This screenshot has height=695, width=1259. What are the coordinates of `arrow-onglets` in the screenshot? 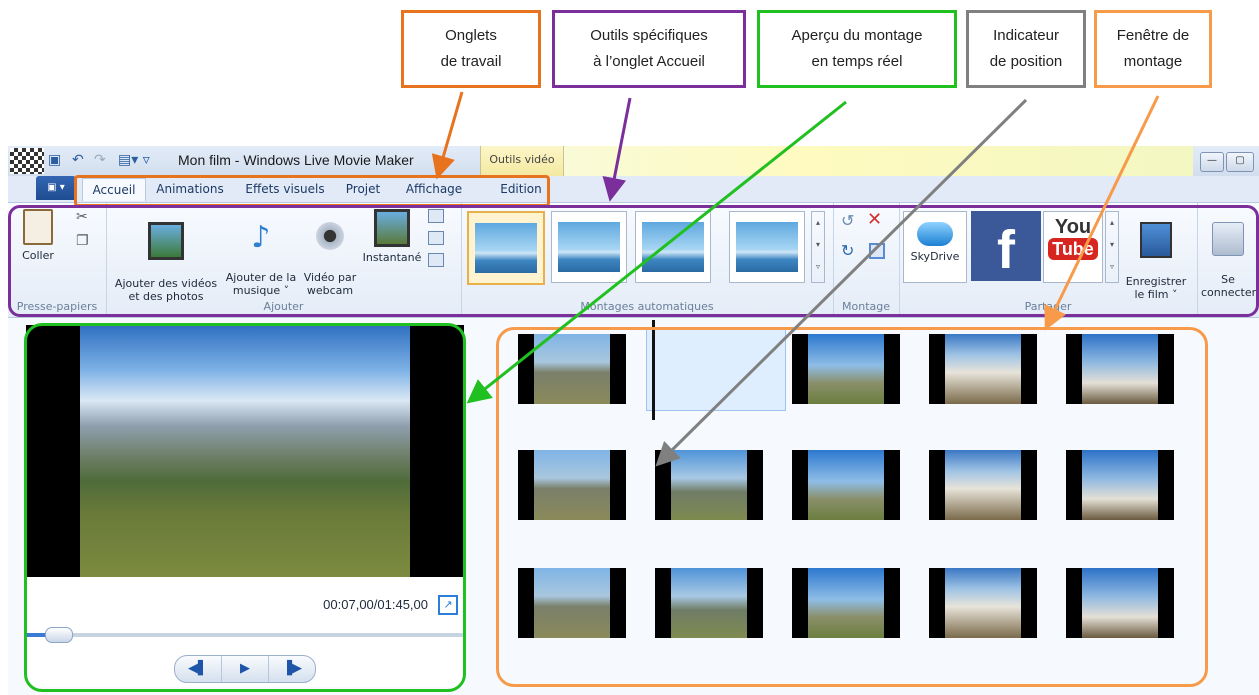 It's located at (447, 135).